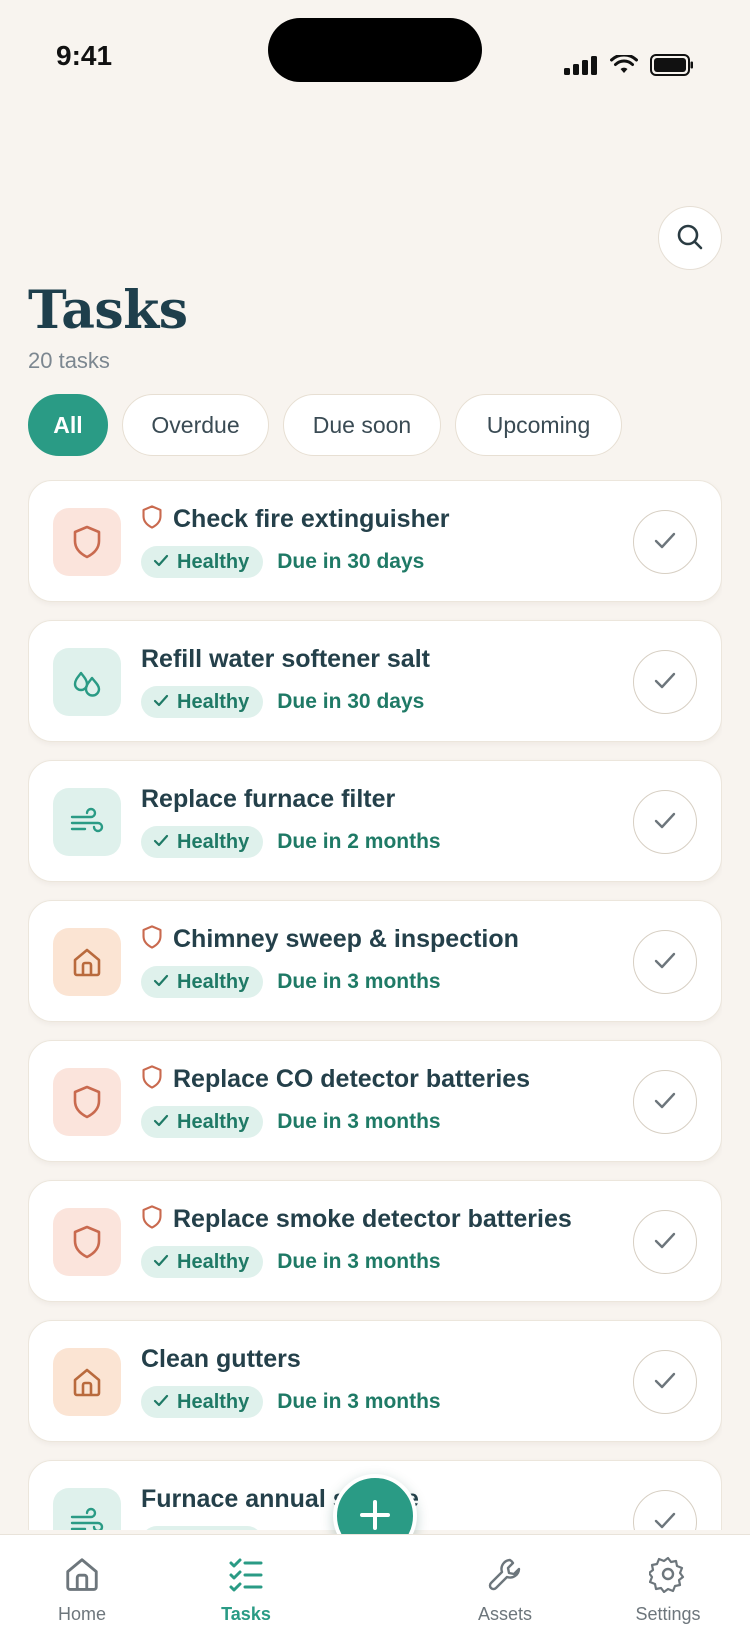 Image resolution: width=750 pixels, height=1630 pixels. I want to click on filter-chip-due-soon: Due soon, so click(362, 425).